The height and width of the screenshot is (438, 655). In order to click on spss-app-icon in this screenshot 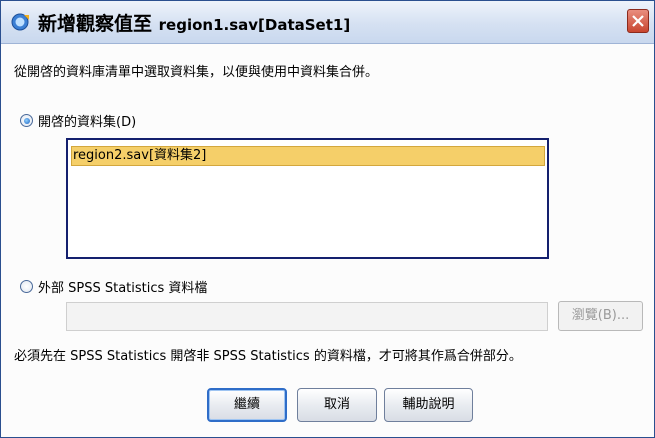, I will do `click(21, 22)`.